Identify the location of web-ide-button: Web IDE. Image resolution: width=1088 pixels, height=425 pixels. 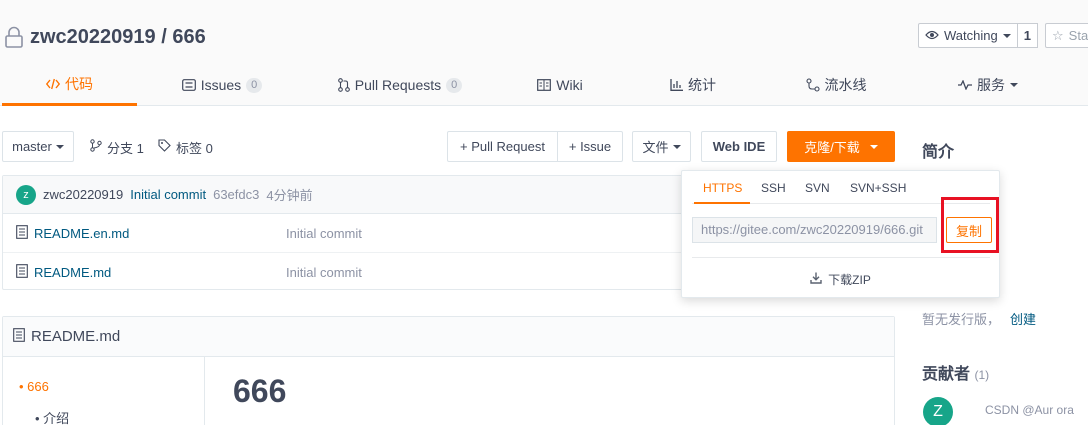
(739, 146).